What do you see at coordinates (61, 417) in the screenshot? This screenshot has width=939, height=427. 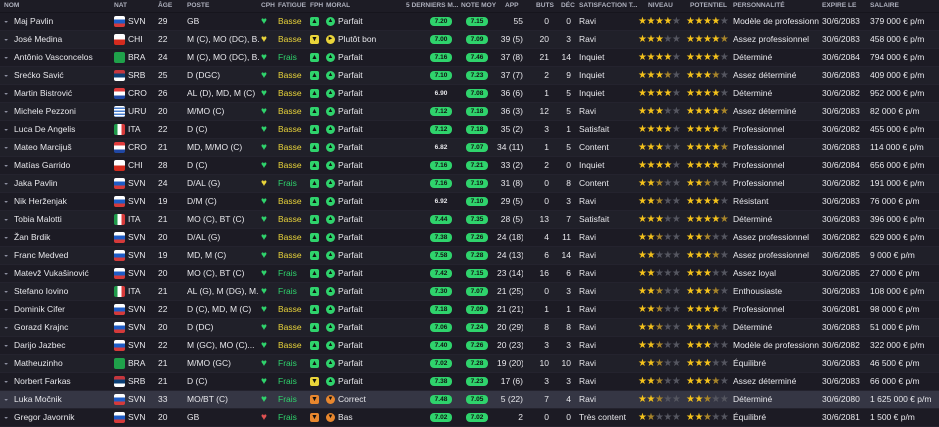 I see `player-name: Gregor Javornik` at bounding box center [61, 417].